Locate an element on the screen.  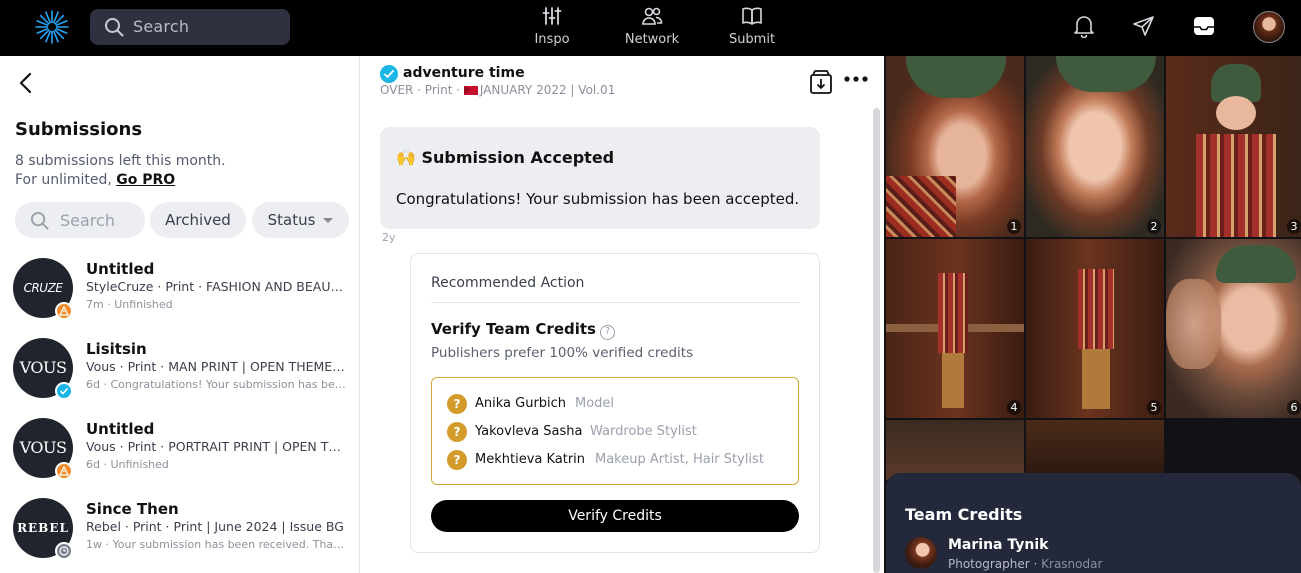
plaid-shape is located at coordinates (1236, 185).